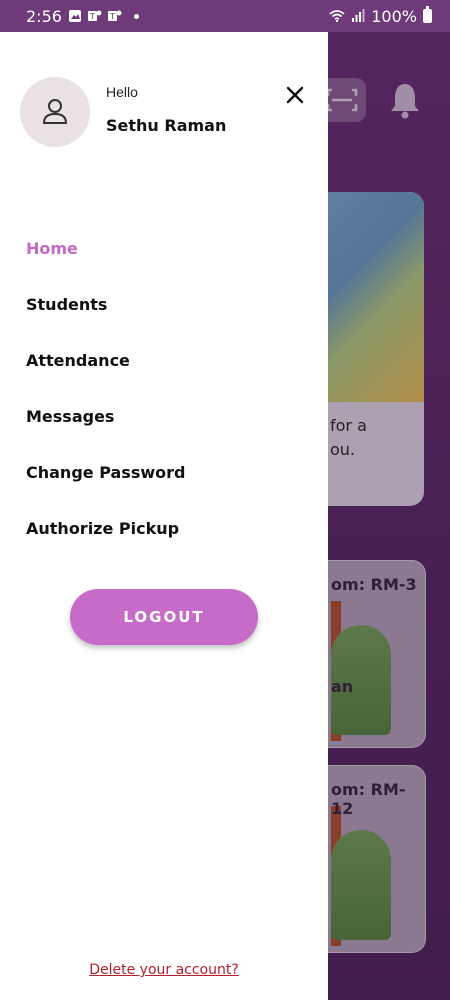 Image resolution: width=450 pixels, height=1000 pixels. I want to click on close-icon, so click(295, 95).